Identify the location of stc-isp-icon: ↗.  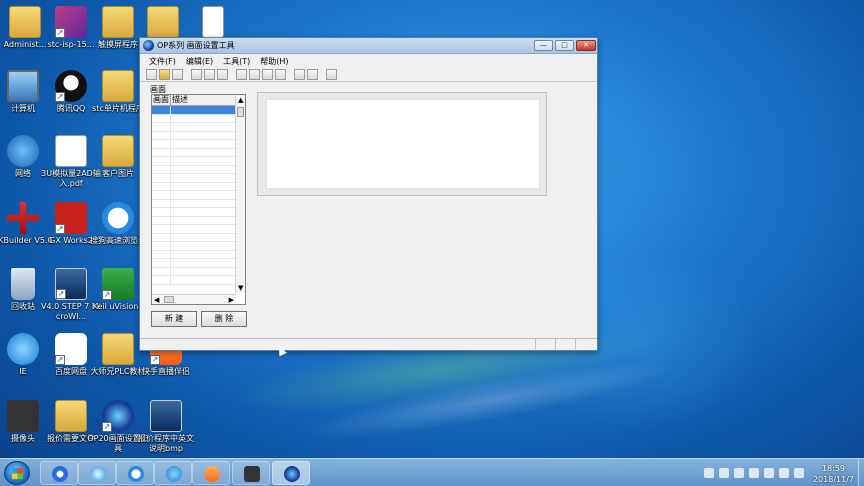
(71, 22).